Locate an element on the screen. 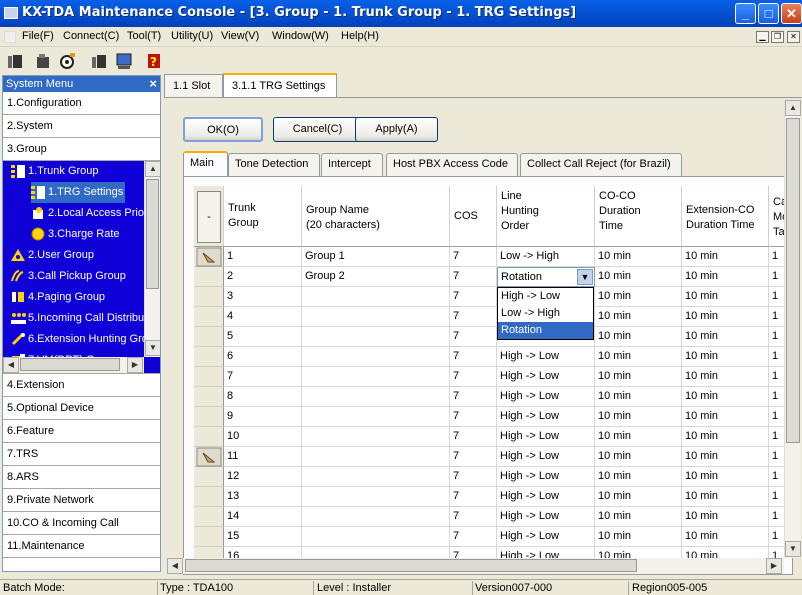 The image size is (802, 595). ok-button: OK(O) is located at coordinates (223, 129).